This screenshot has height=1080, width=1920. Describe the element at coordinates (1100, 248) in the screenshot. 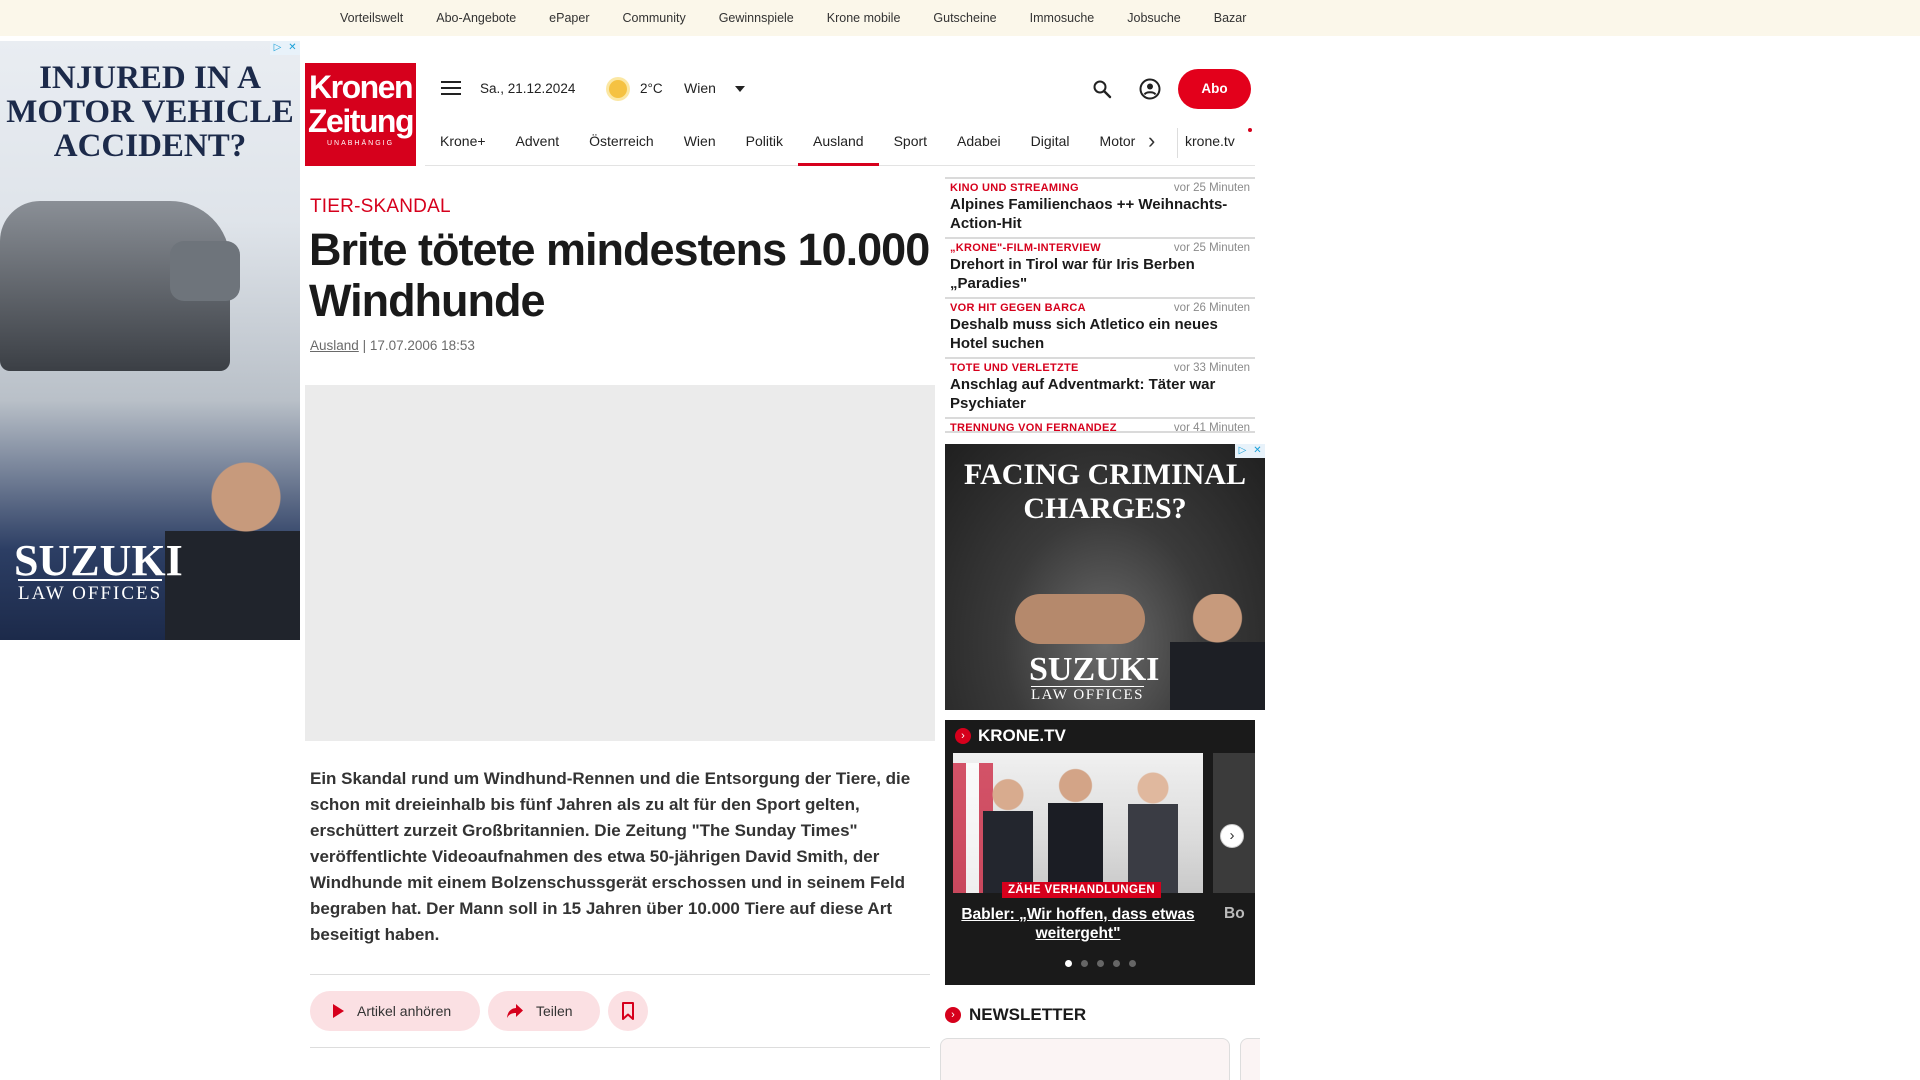

I see `news-item-header: „KRONE"-FILM-INTERVIEW vor 25 Minuten` at that location.